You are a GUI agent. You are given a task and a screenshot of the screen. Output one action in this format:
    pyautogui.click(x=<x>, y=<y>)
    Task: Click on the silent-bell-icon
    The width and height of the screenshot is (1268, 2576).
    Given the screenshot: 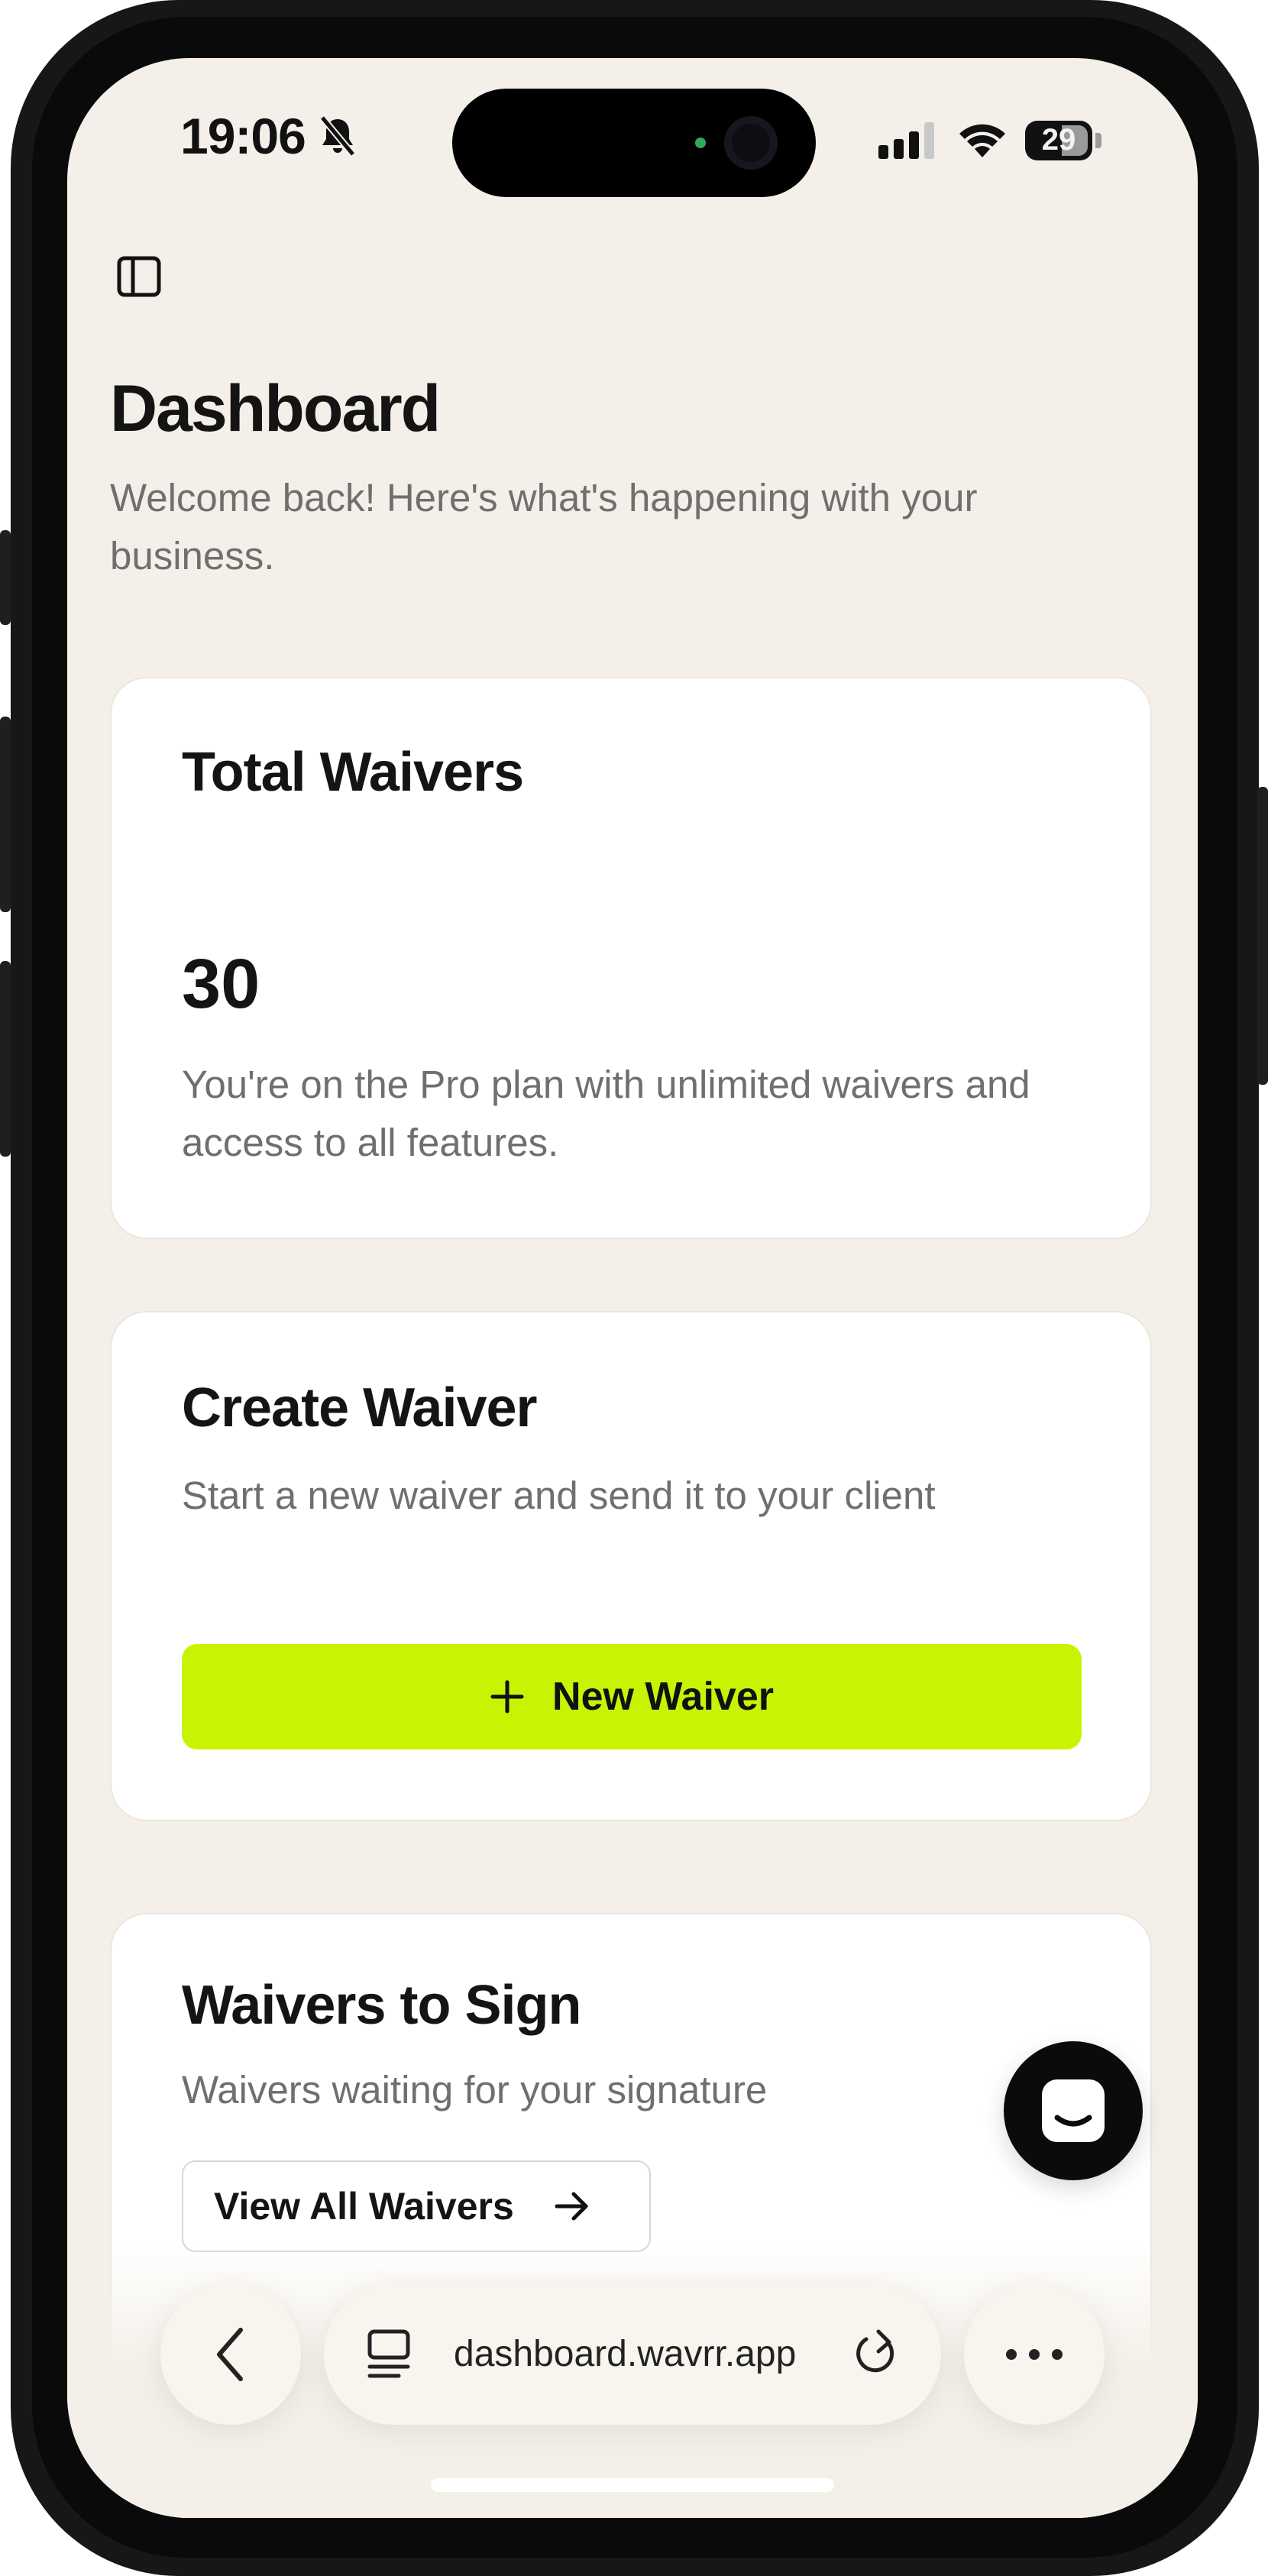 What is the action you would take?
    pyautogui.click(x=338, y=136)
    